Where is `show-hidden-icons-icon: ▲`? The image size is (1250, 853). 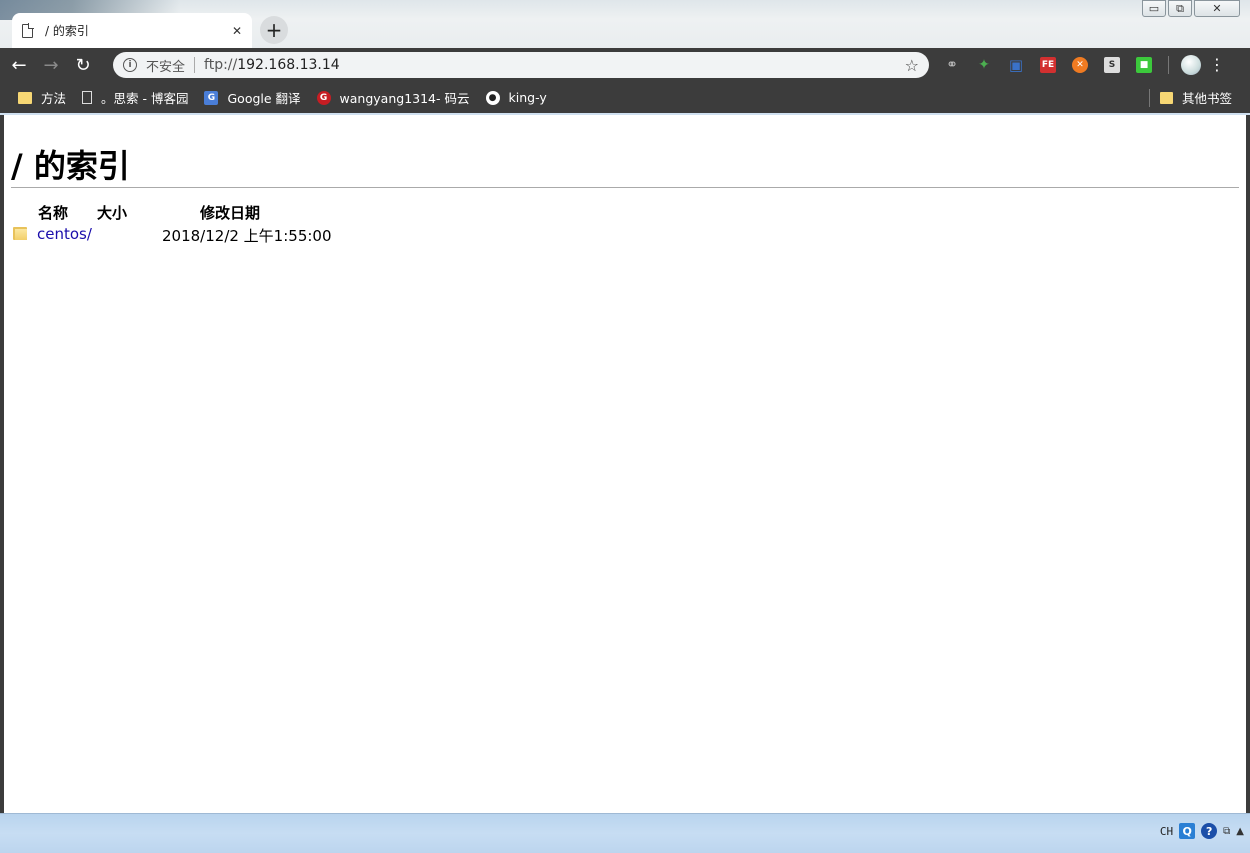
show-hidden-icons-icon: ▲ is located at coordinates (1240, 831).